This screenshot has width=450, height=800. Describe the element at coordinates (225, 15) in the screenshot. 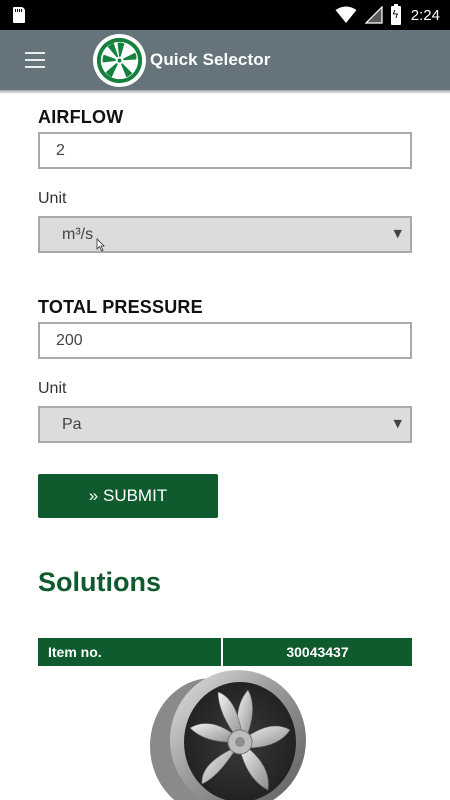

I see `status-bar: ϟ 2:24` at that location.